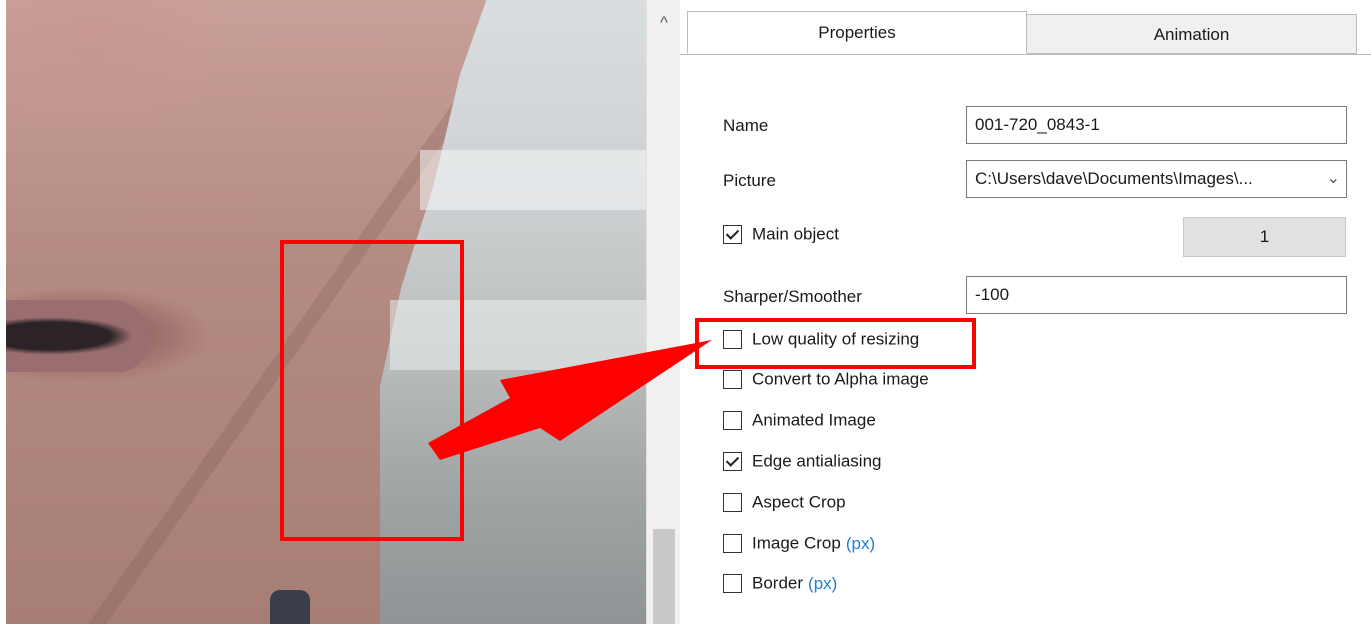  I want to click on main-object-label: Main object, so click(795, 234).